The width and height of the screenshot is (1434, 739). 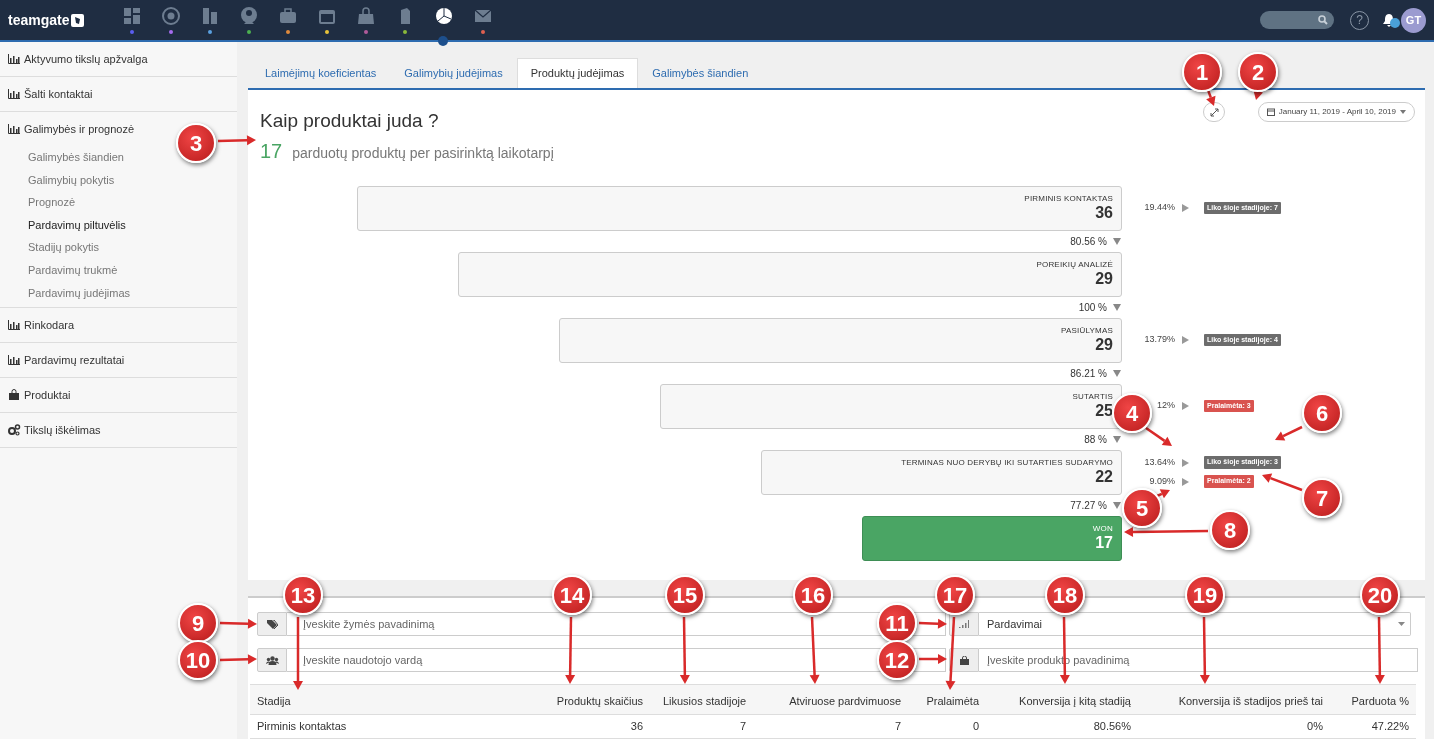 I want to click on stage-count: 36, so click(x=1103, y=212).